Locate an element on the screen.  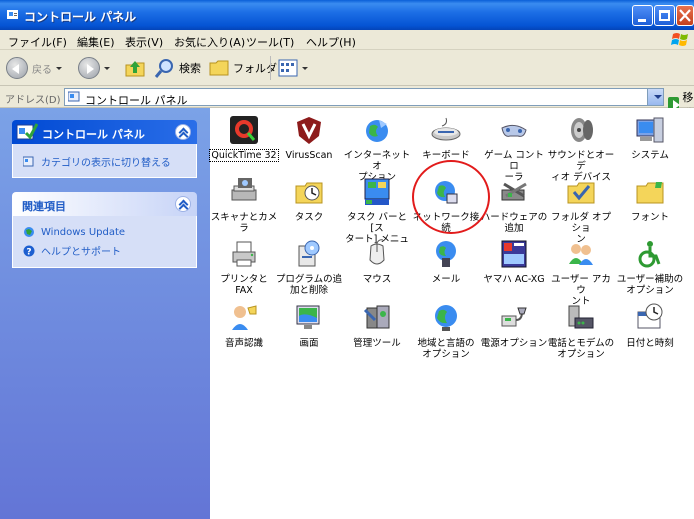
views-button is located at coordinates (293, 68).